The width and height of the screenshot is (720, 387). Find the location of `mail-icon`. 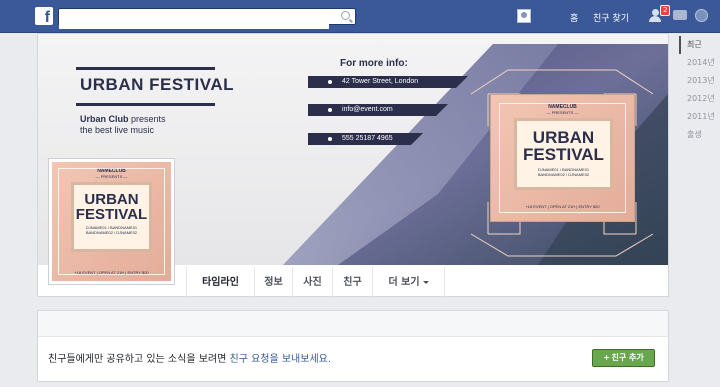

mail-icon is located at coordinates (330, 110).